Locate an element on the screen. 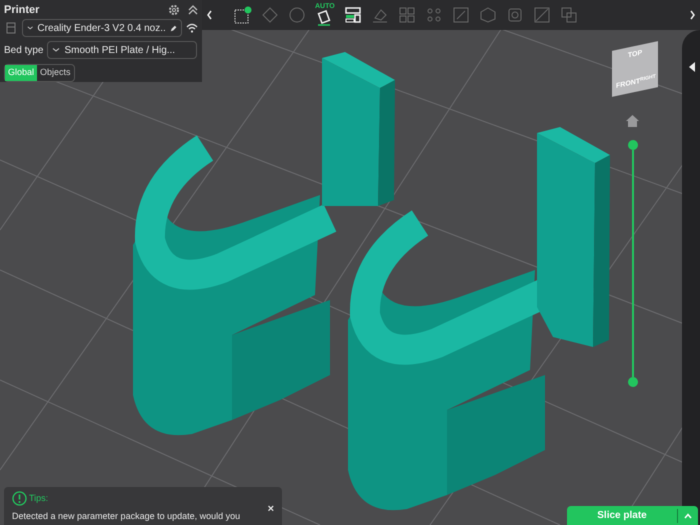 Image resolution: width=700 pixels, height=525 pixels. cube-icon is located at coordinates (487, 15).